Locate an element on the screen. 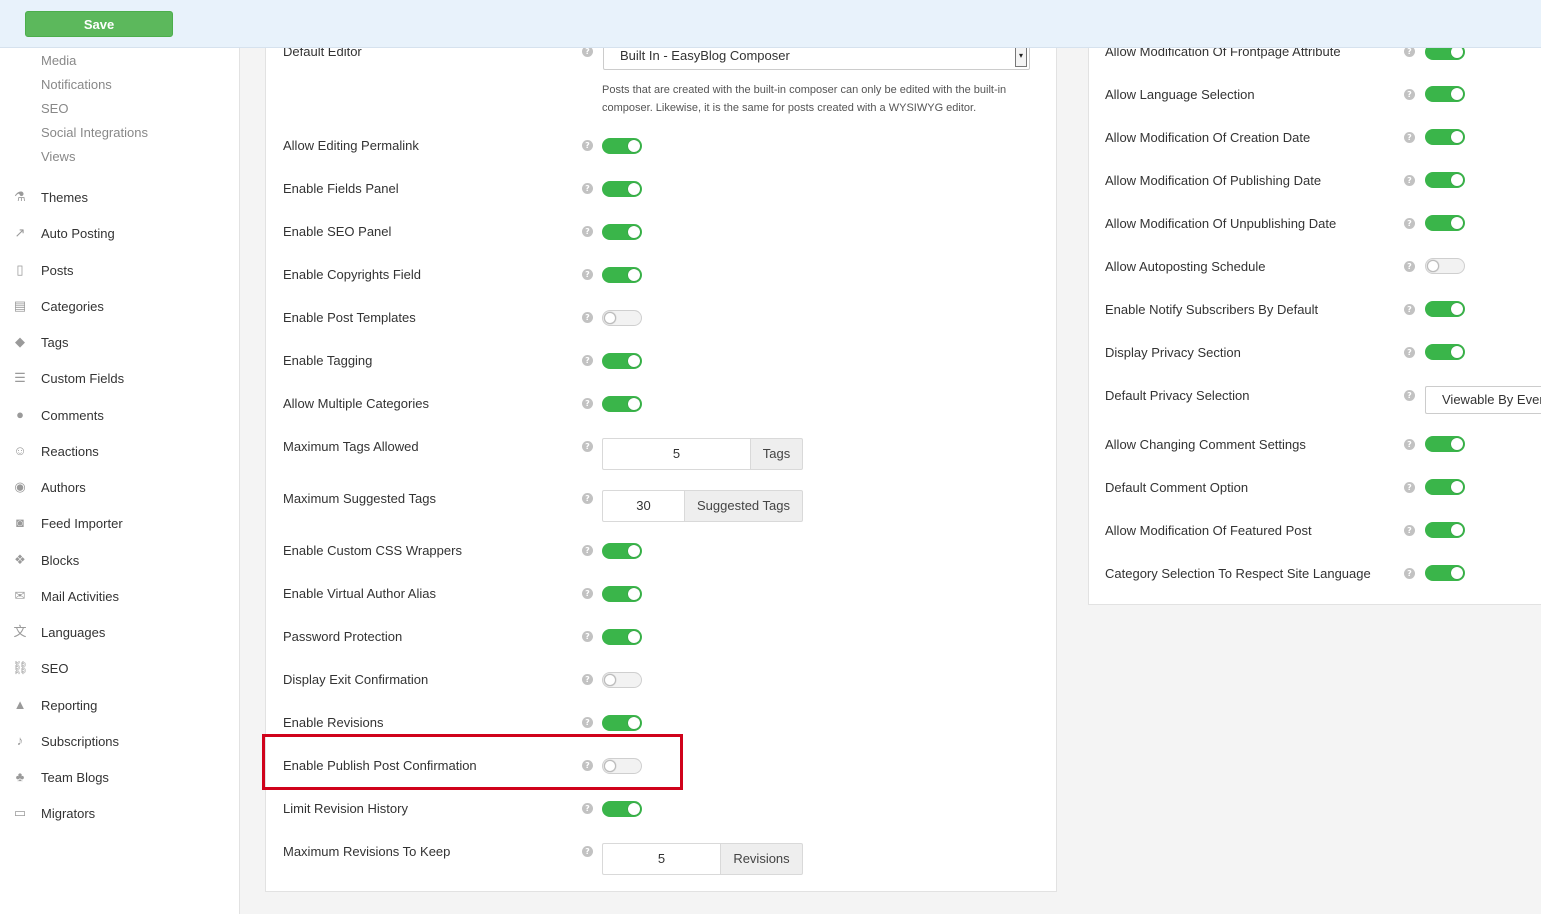 The height and width of the screenshot is (914, 1541). toggle-enable-tagging is located at coordinates (622, 361).